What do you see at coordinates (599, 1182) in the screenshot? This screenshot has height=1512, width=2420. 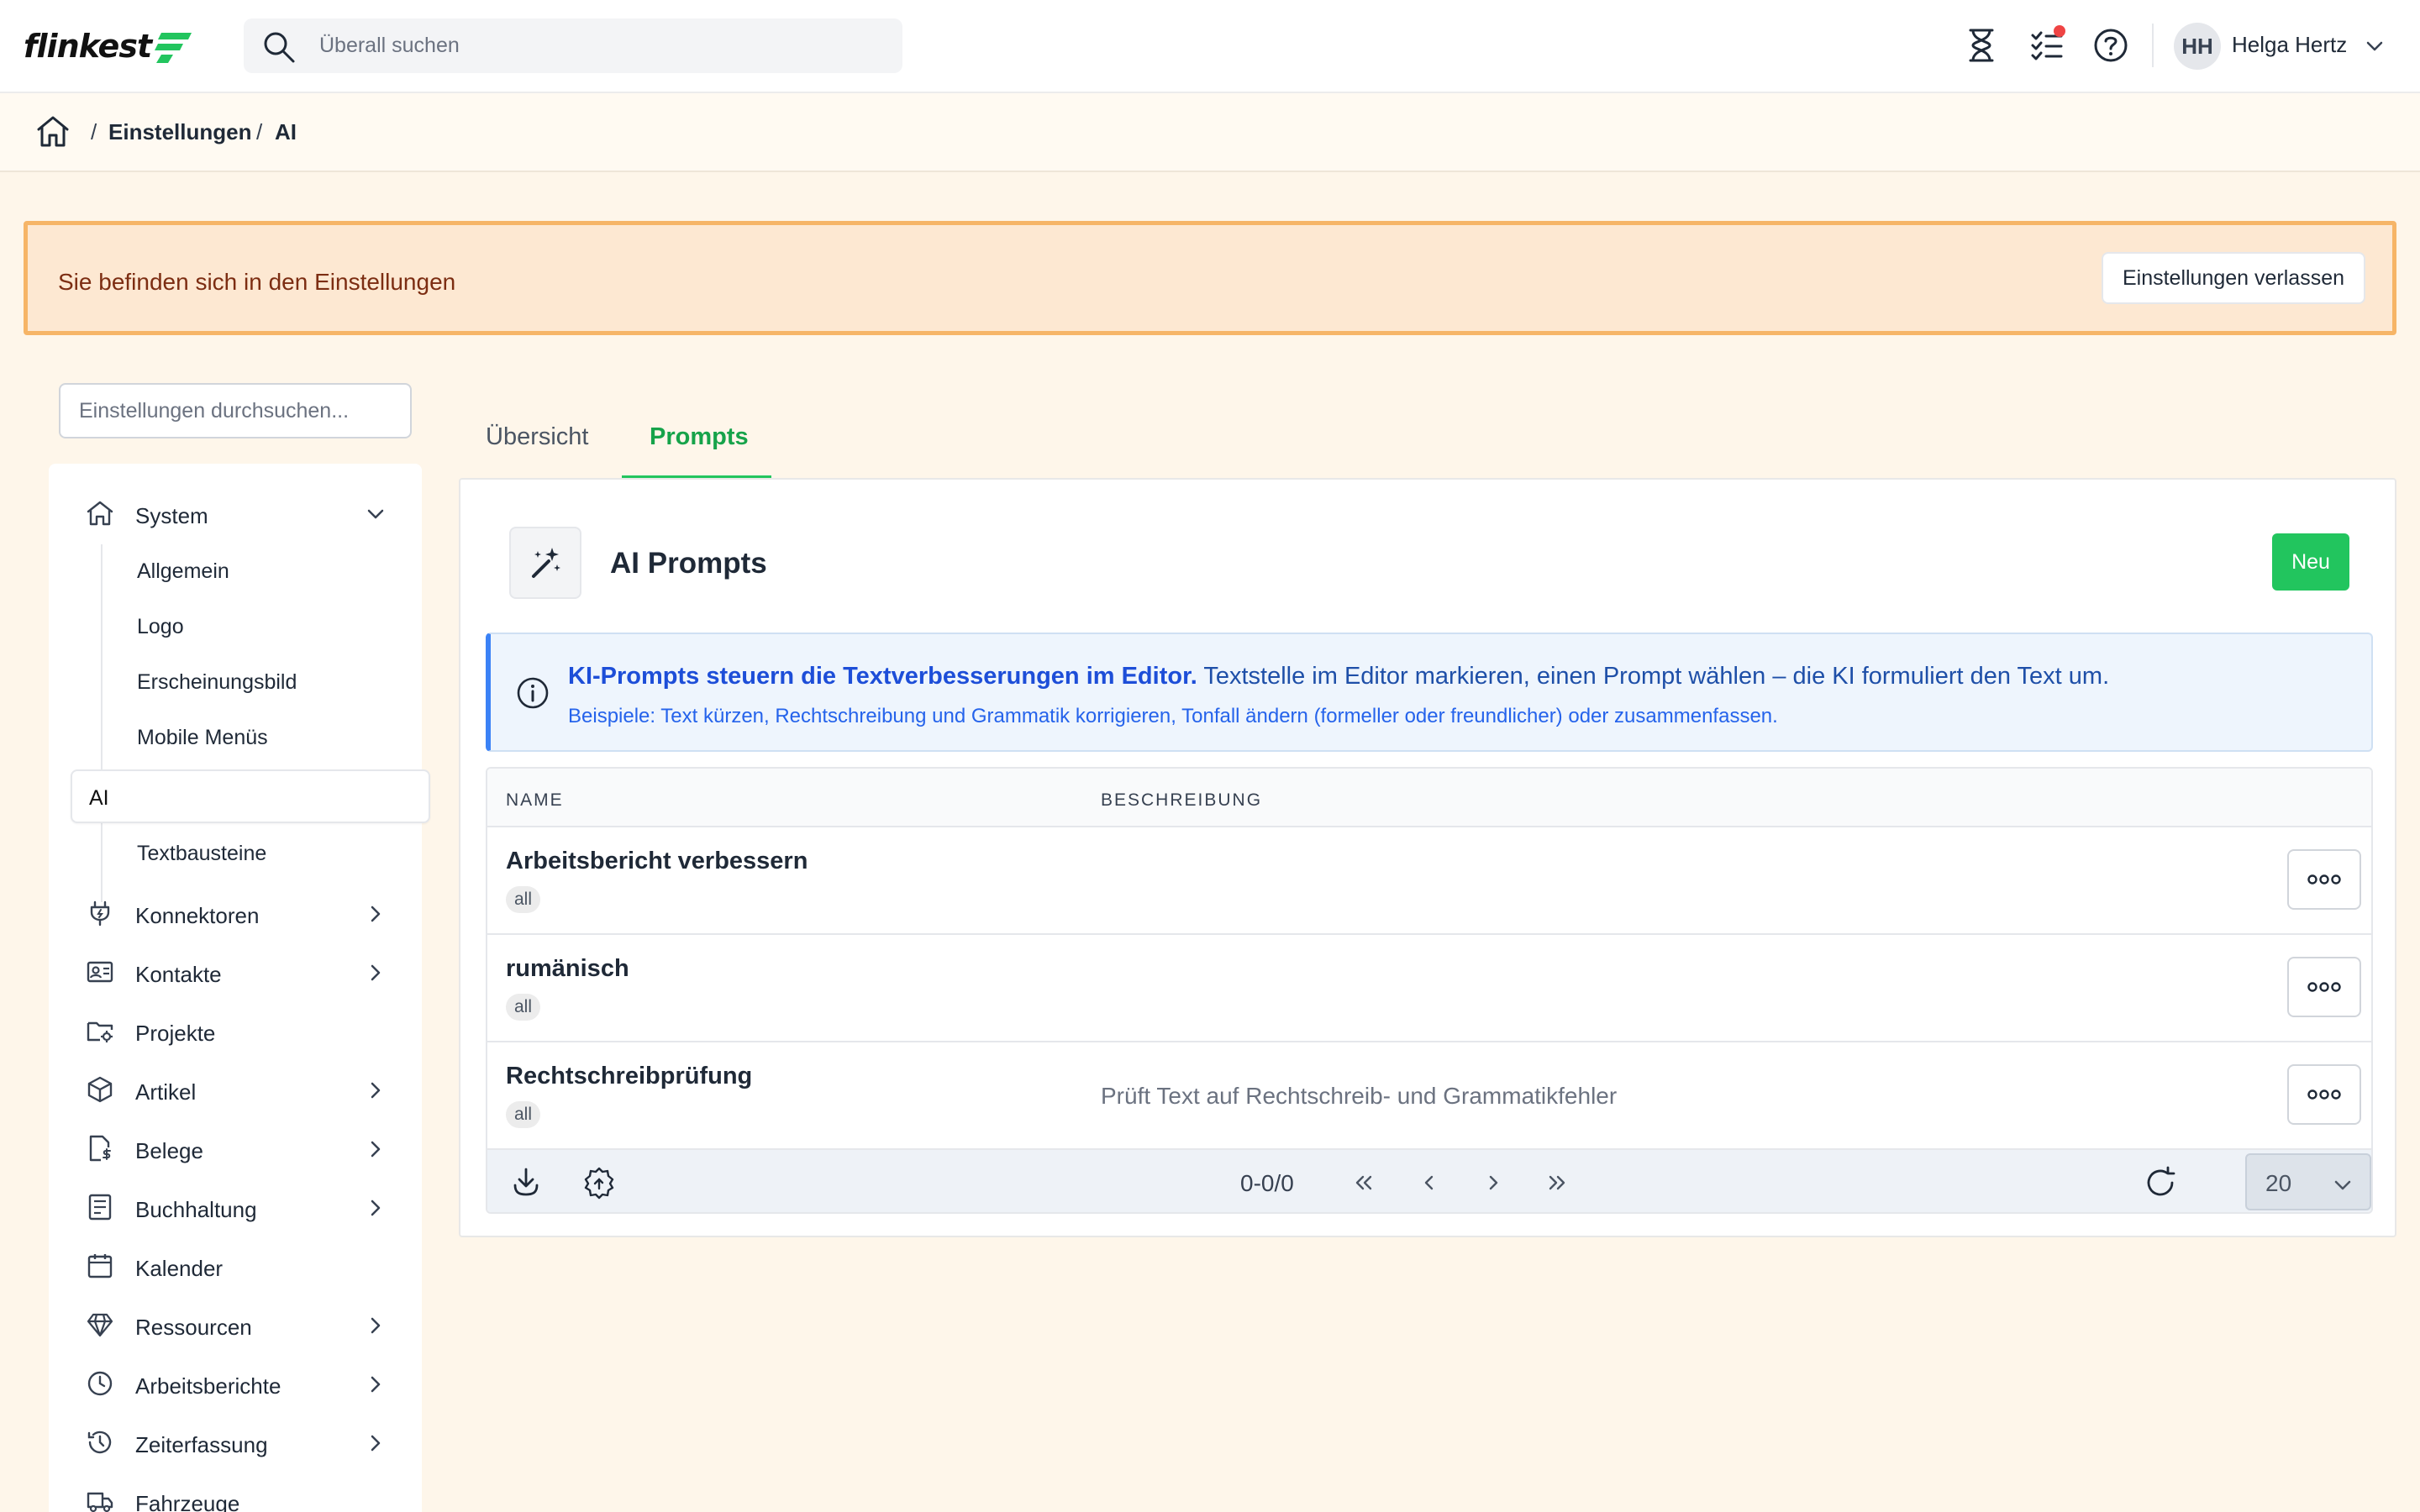 I see `column-settings-icon` at bounding box center [599, 1182].